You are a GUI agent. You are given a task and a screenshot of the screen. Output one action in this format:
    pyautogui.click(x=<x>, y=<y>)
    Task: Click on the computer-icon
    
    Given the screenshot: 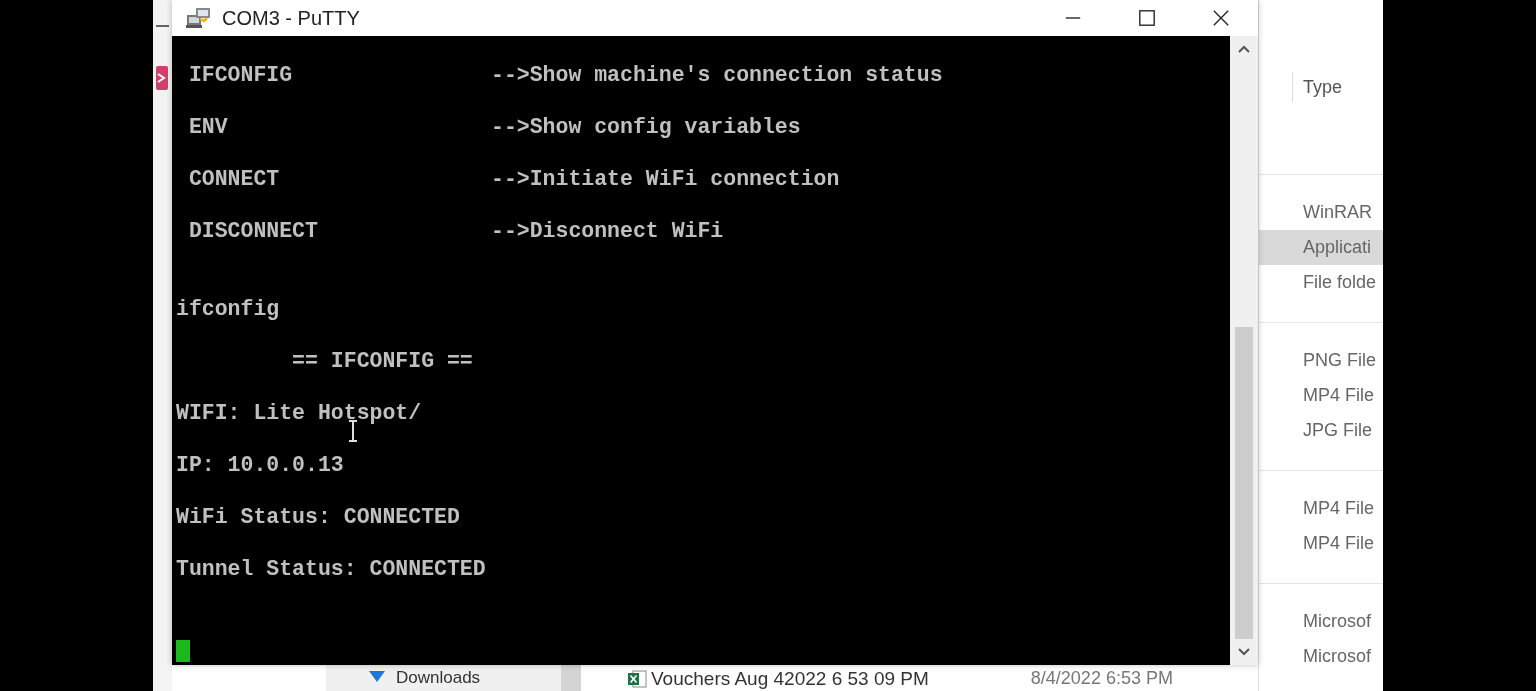 What is the action you would take?
    pyautogui.click(x=199, y=18)
    